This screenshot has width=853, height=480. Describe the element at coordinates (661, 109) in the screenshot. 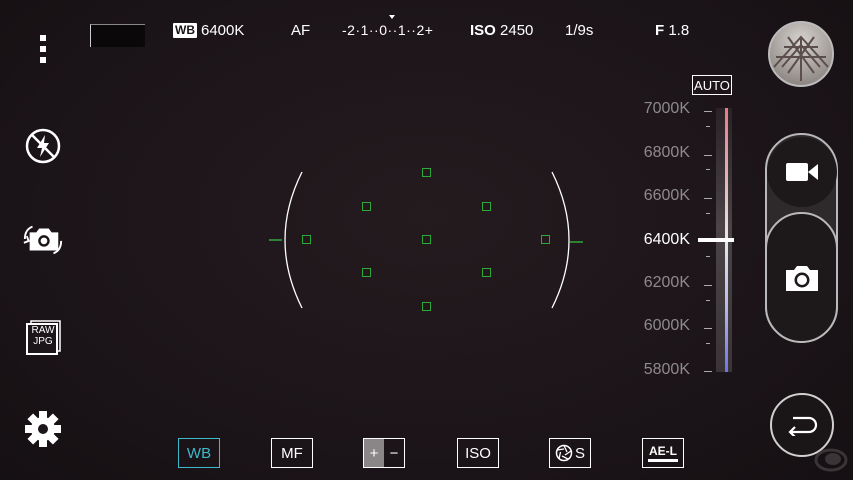

I see `wb-scale-label: 7000K` at that location.